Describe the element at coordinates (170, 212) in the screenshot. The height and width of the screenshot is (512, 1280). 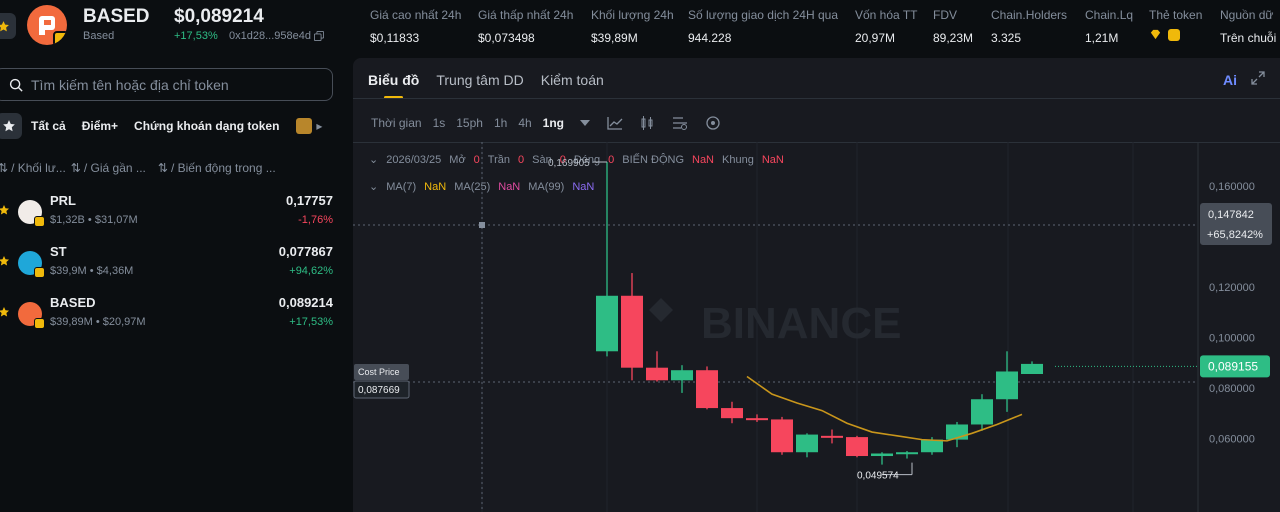
I see `token-list-item: PRL $1,32B • $31,07M 0,17757 -1,76%` at that location.